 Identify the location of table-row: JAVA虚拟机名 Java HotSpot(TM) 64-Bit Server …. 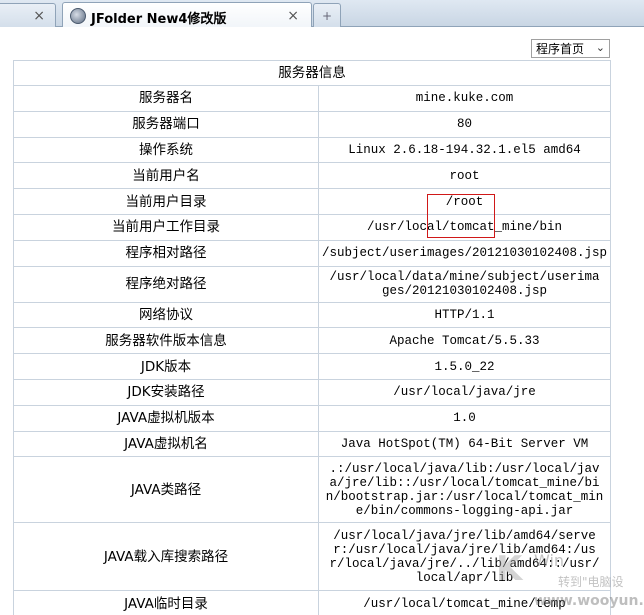
(312, 444).